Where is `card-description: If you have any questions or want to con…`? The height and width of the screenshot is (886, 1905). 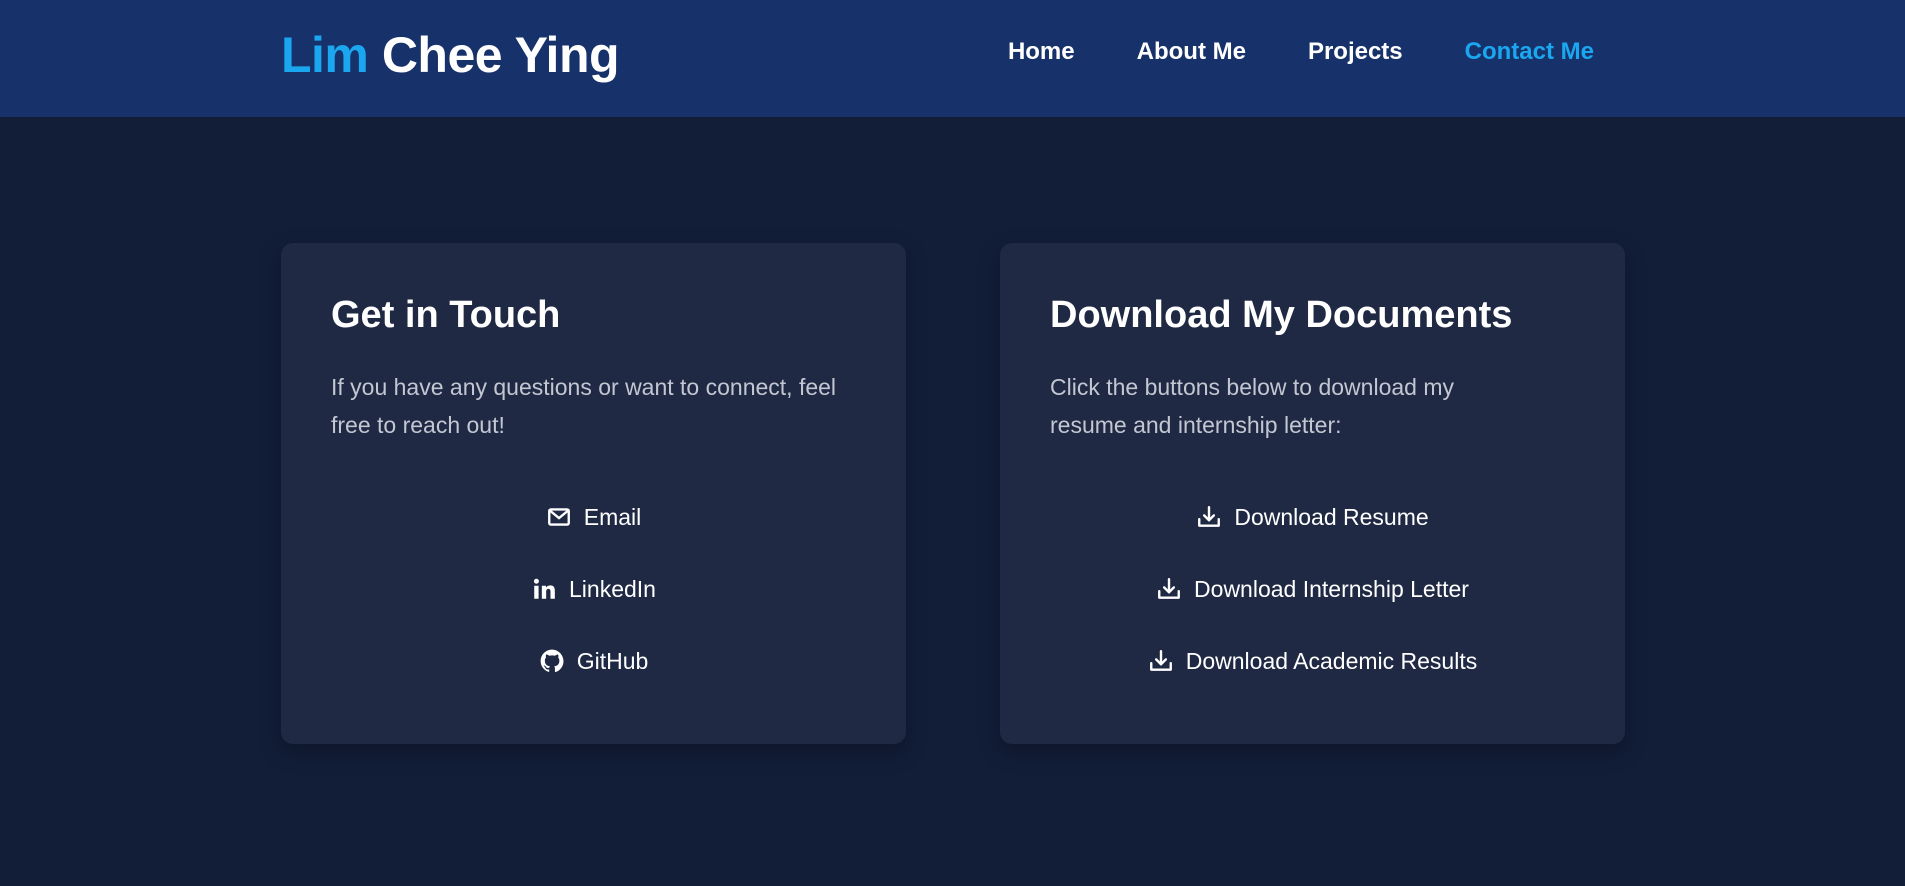
card-description: If you have any questions or want to con… is located at coordinates (584, 406).